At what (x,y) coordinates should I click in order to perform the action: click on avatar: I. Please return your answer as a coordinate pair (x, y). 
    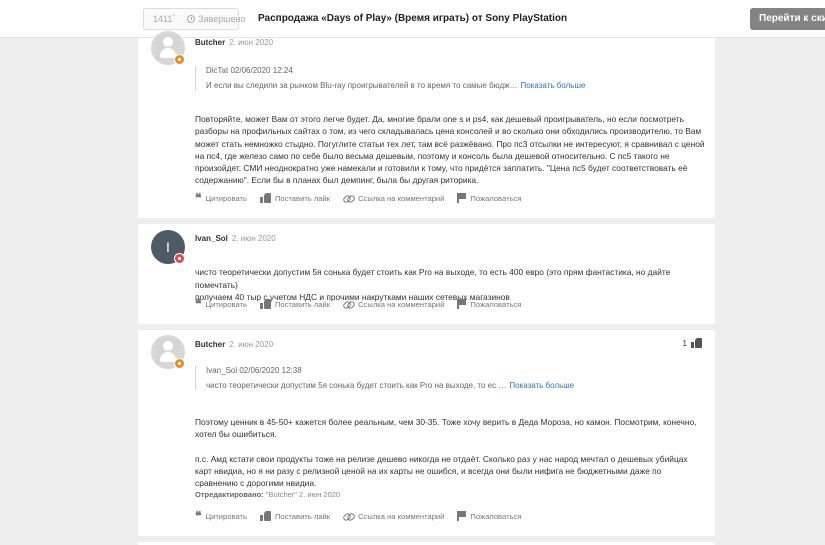
    Looking at the image, I should click on (168, 247).